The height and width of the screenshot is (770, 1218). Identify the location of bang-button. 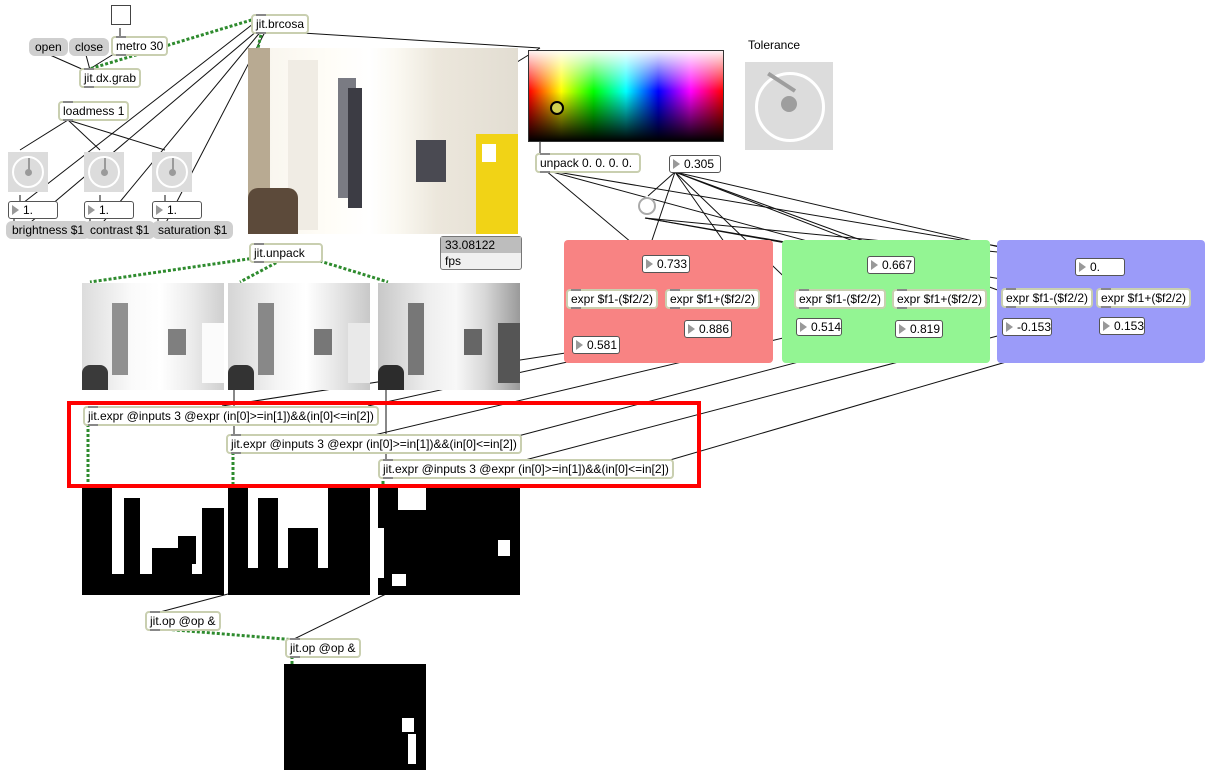
(121, 15).